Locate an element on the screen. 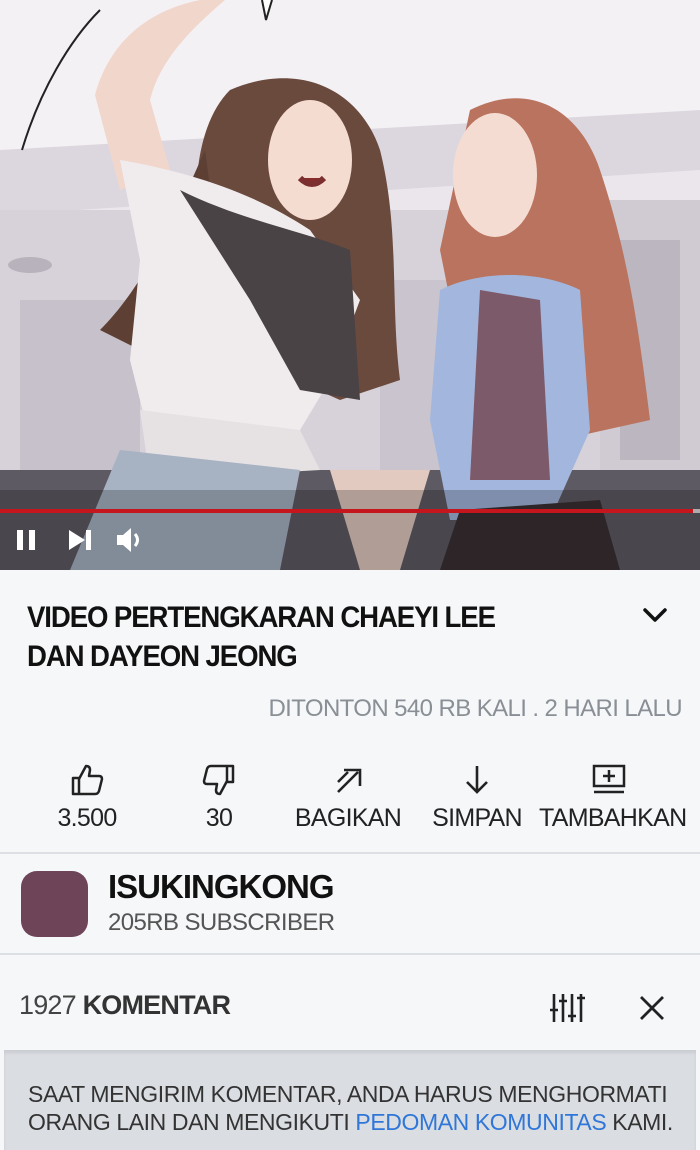  filter-sliders-icon is located at coordinates (567, 1012).